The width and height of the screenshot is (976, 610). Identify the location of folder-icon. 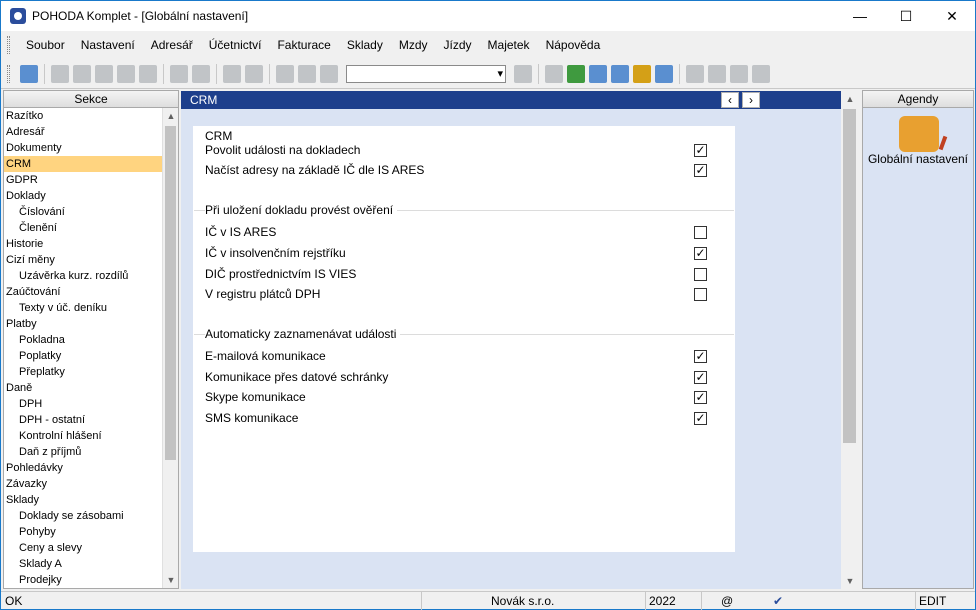
(554, 73).